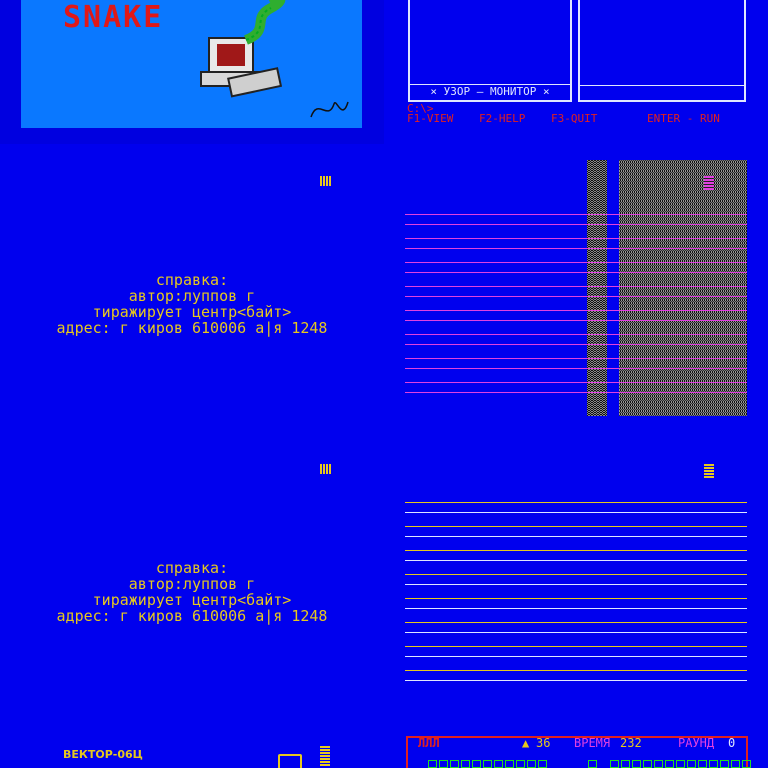 The height and width of the screenshot is (768, 768). I want to click on arrow-icon: ▲, so click(526, 743).